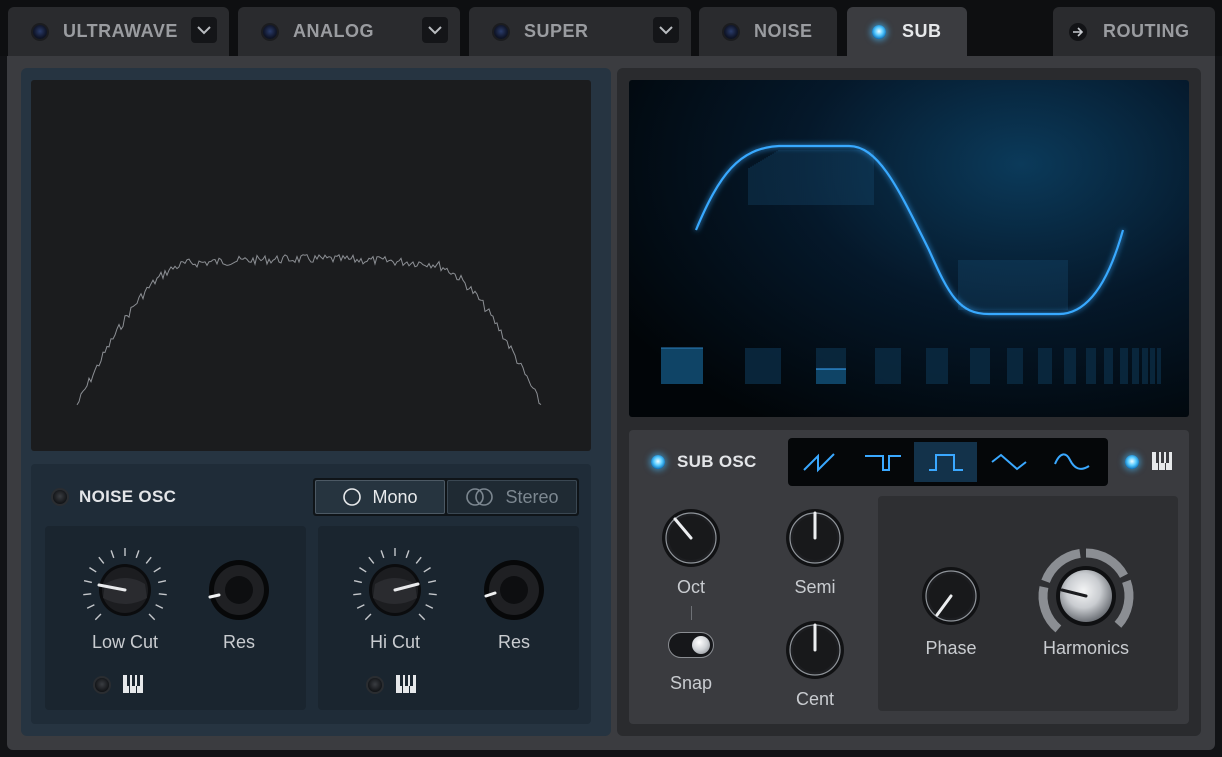 This screenshot has width=1222, height=757. I want to click on mono-circle-icon, so click(352, 497).